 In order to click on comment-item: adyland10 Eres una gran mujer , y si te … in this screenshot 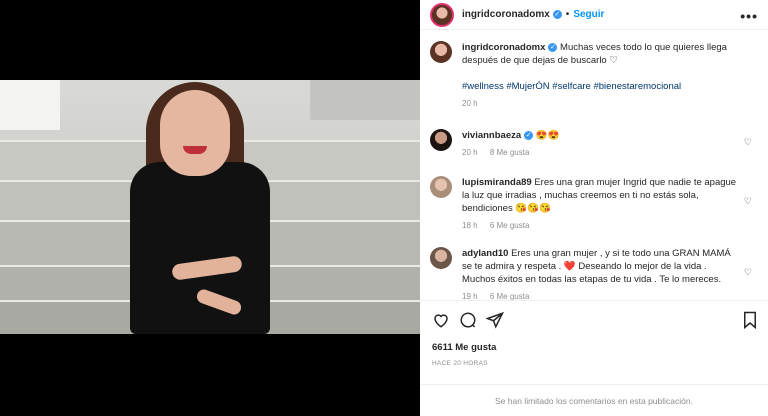, I will do `click(595, 273)`.